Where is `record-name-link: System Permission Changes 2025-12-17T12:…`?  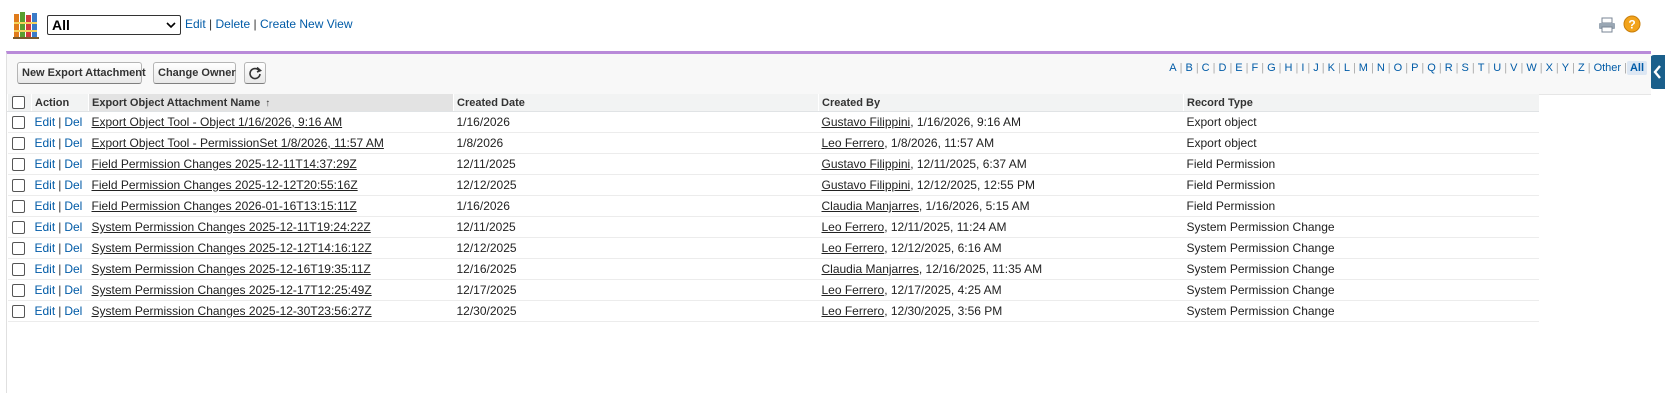 record-name-link: System Permission Changes 2025-12-17T12:… is located at coordinates (232, 290).